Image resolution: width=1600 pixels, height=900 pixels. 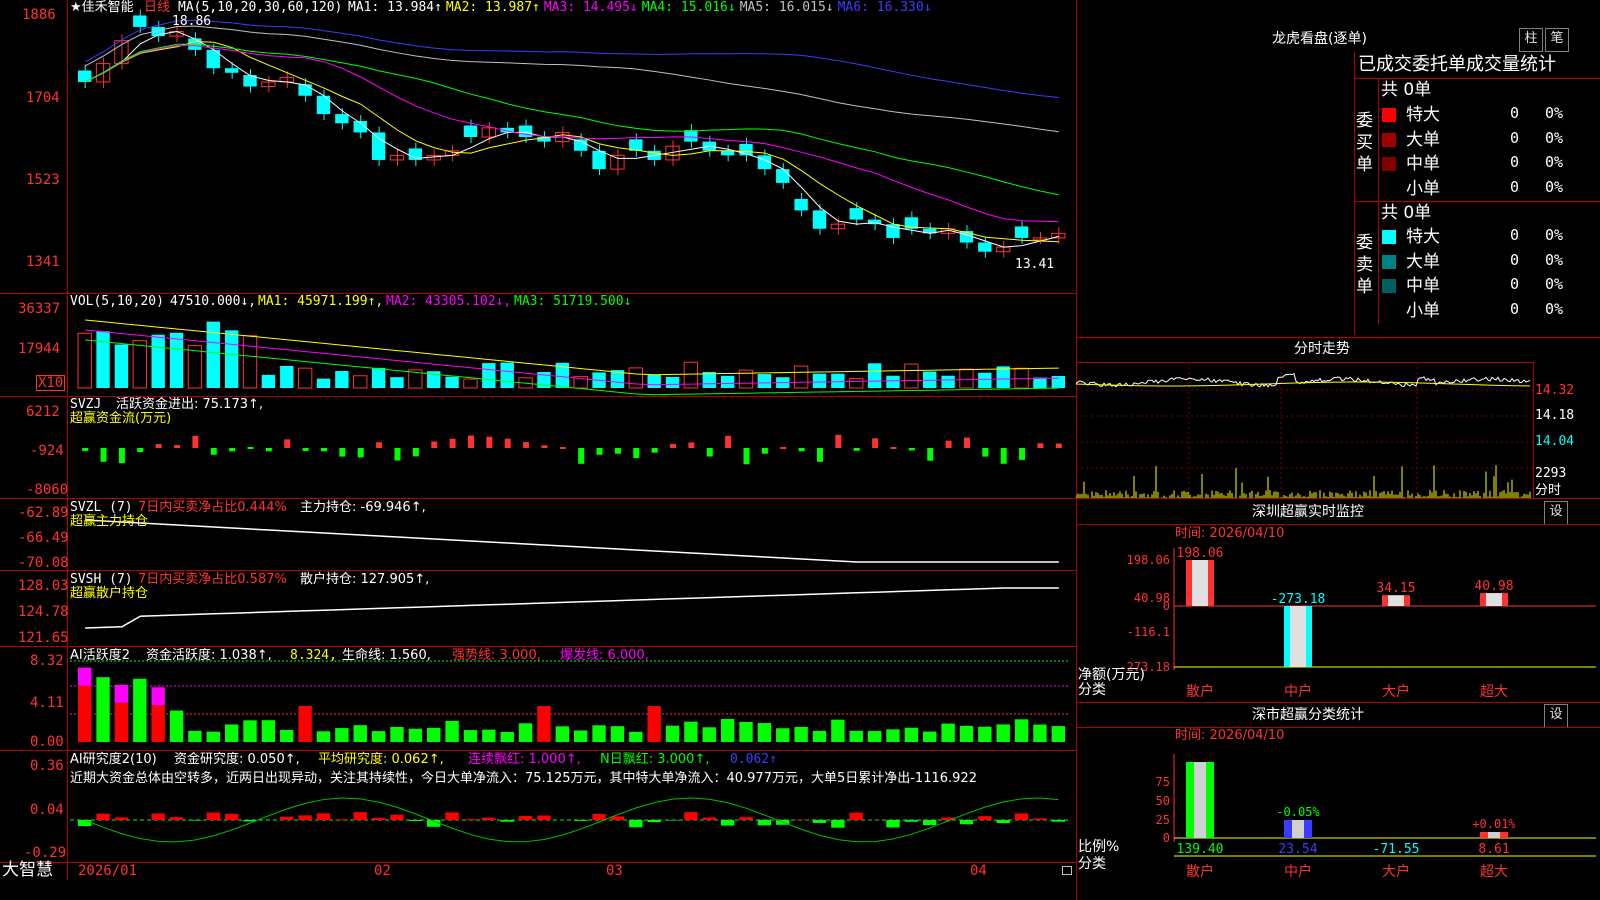 What do you see at coordinates (213, 301) in the screenshot?
I see `vol-value: 47510.000↓,` at bounding box center [213, 301].